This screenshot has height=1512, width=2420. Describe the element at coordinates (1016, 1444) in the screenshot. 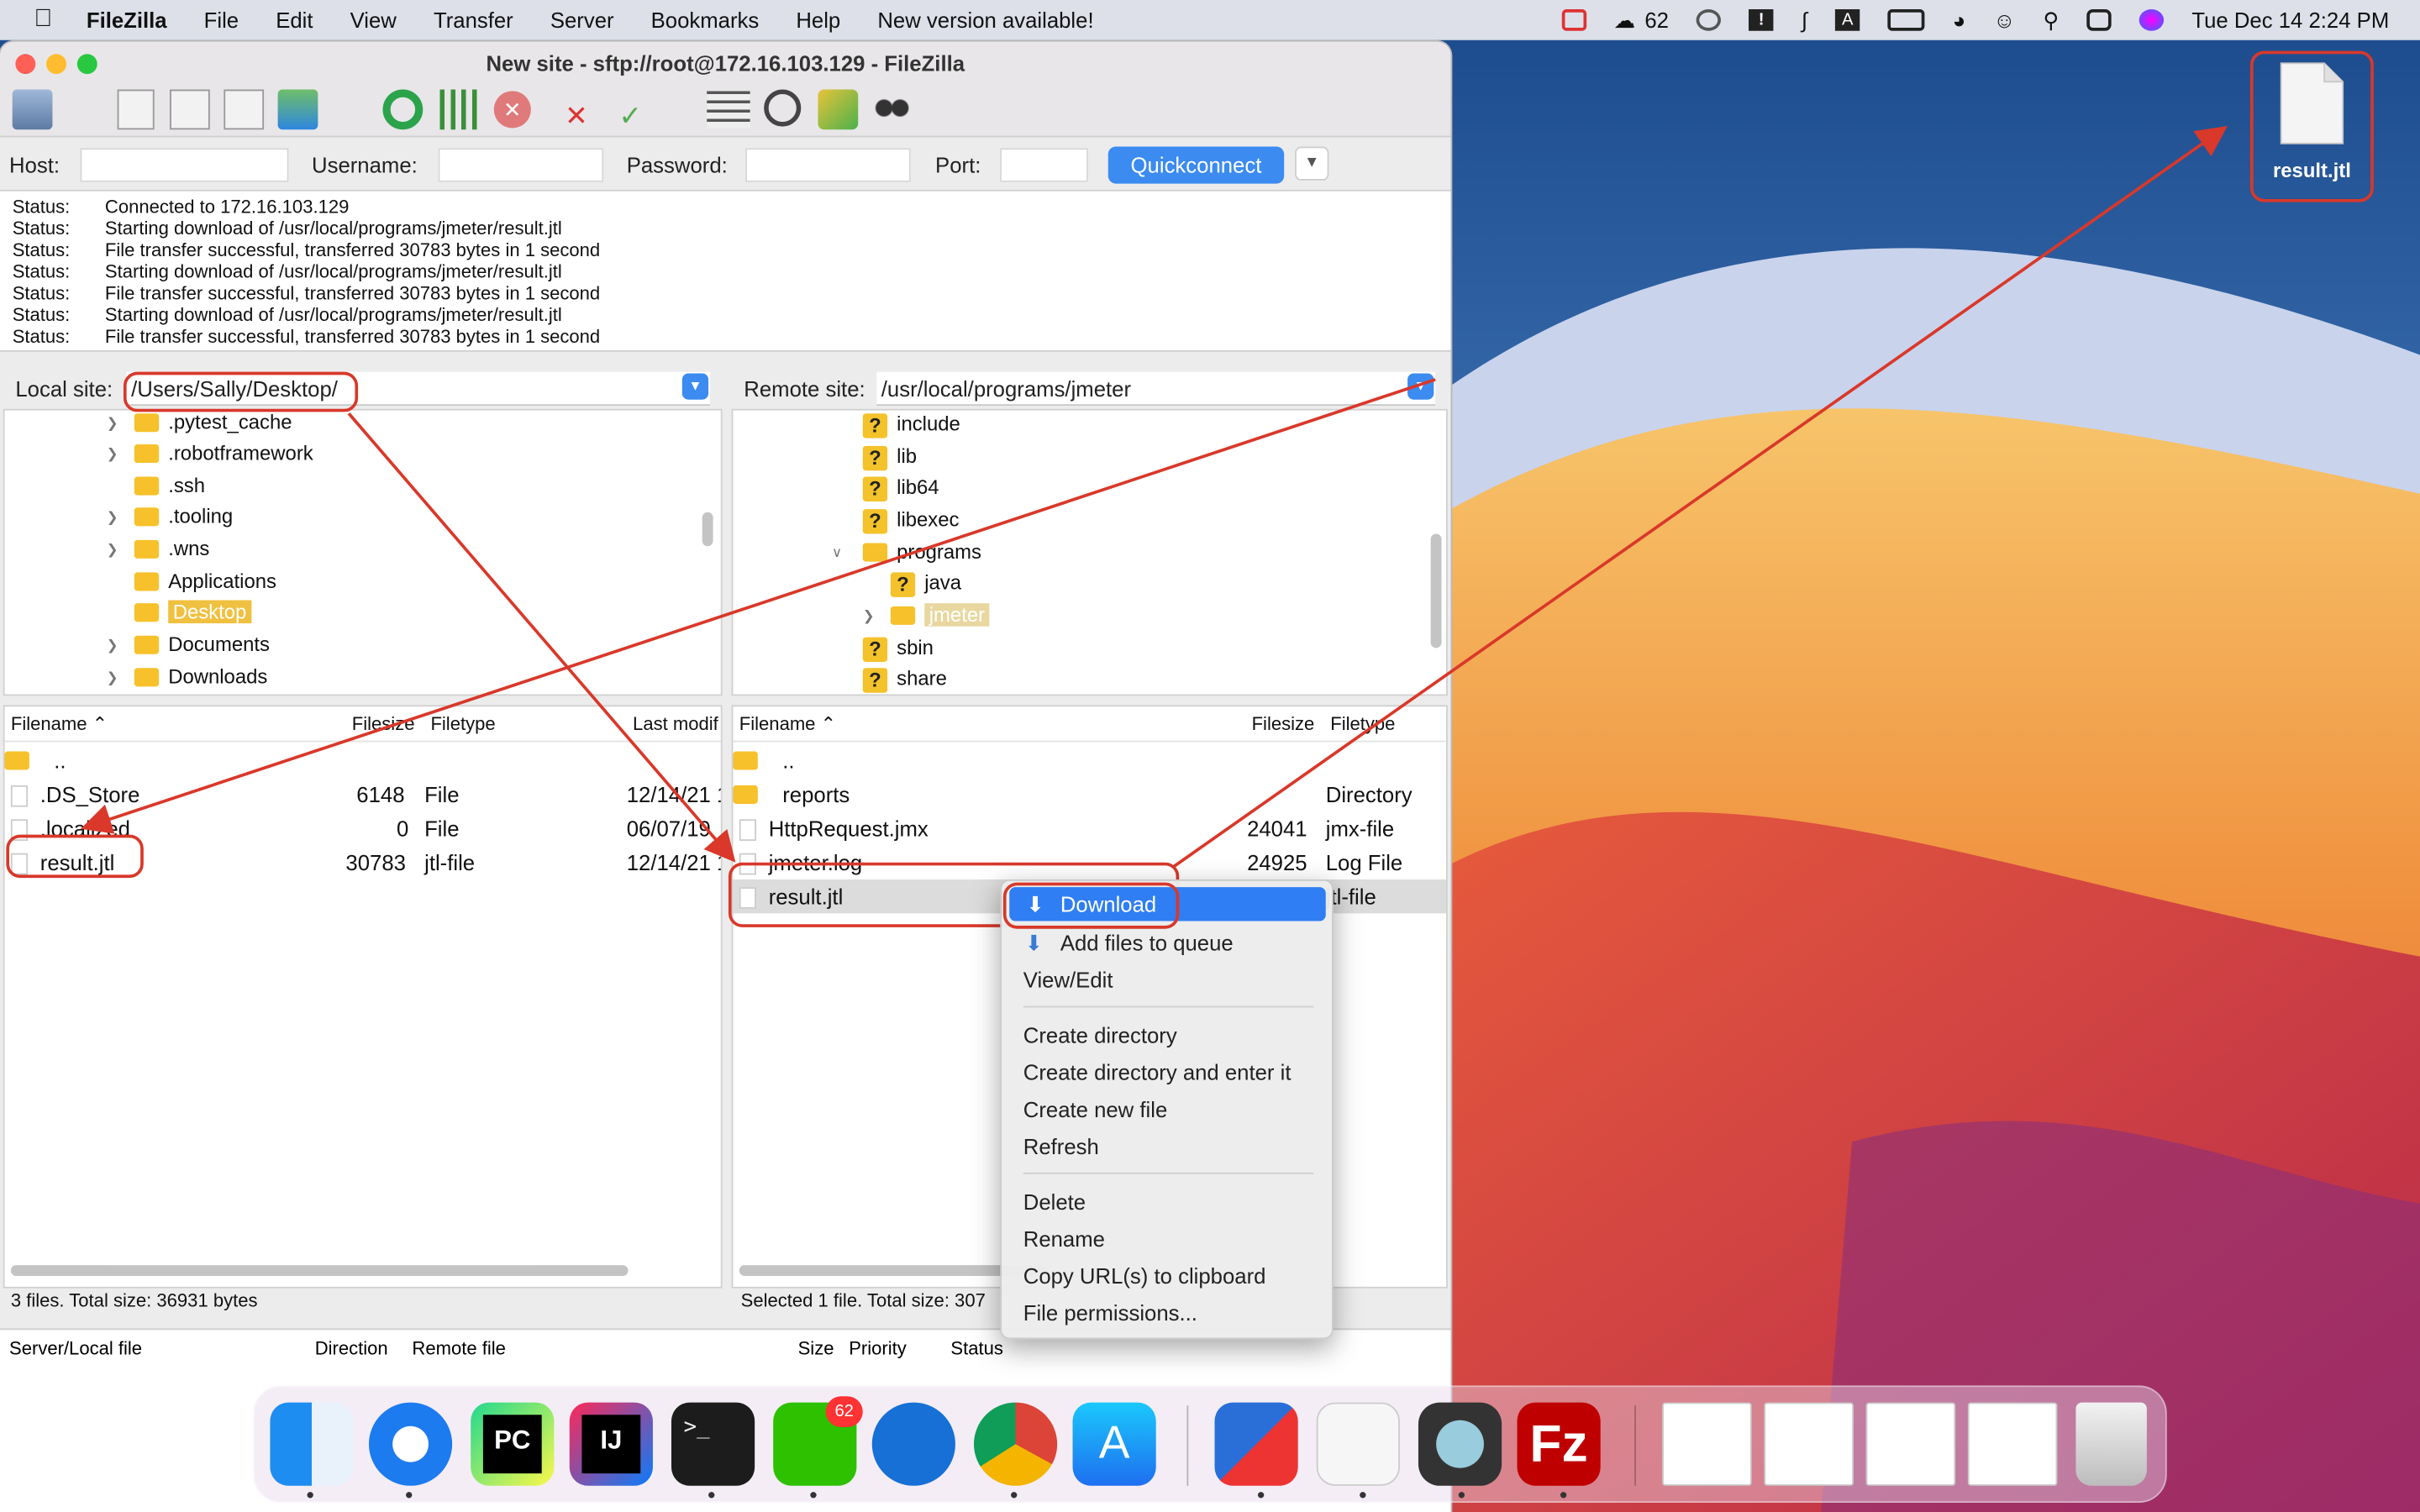

I see `chrome-icon` at that location.